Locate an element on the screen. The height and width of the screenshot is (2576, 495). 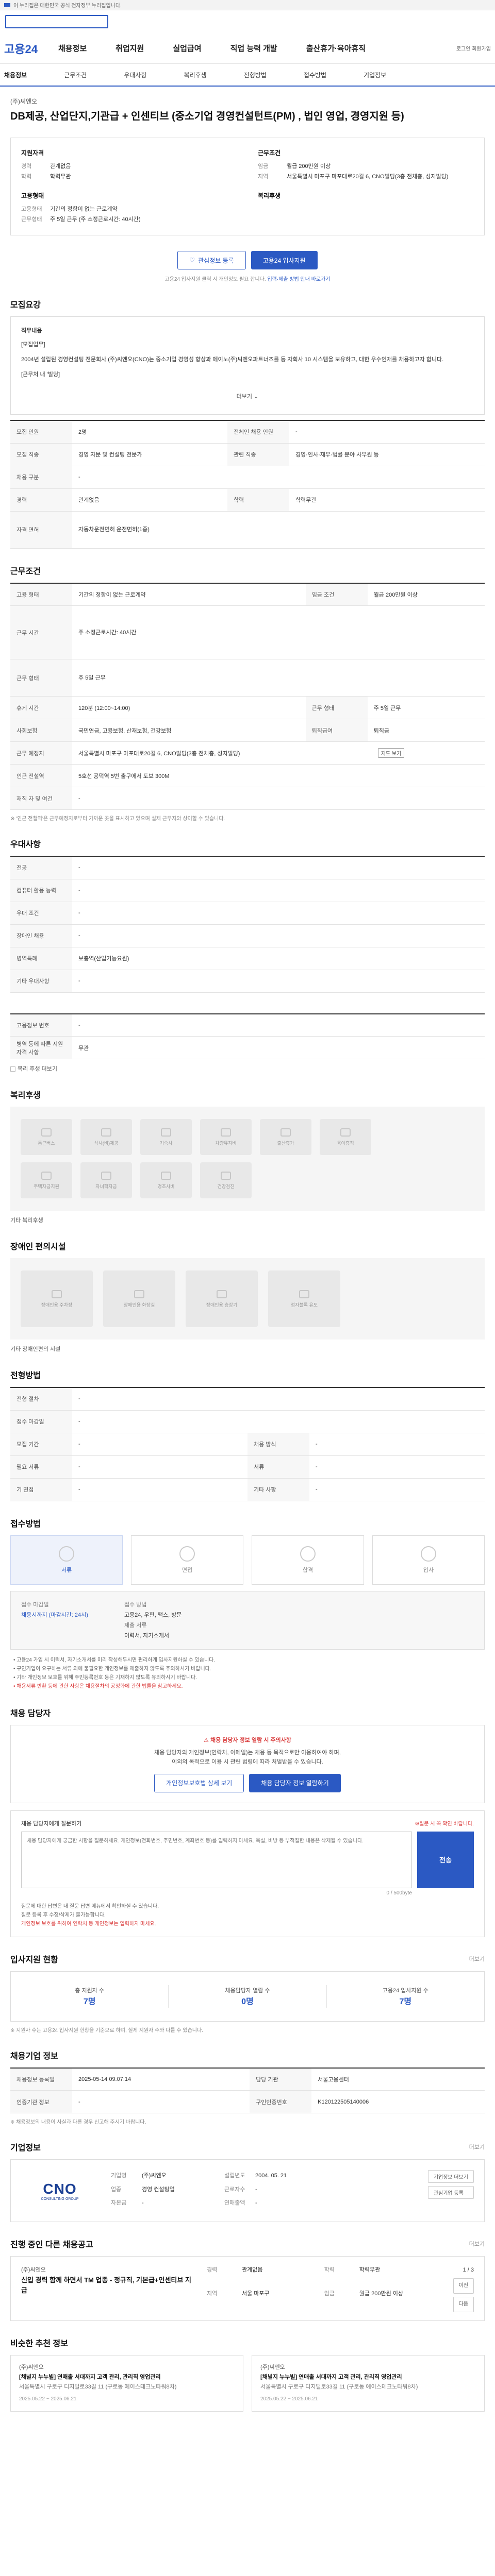
tab-preferences: 우대사항 is located at coordinates (135, 75).